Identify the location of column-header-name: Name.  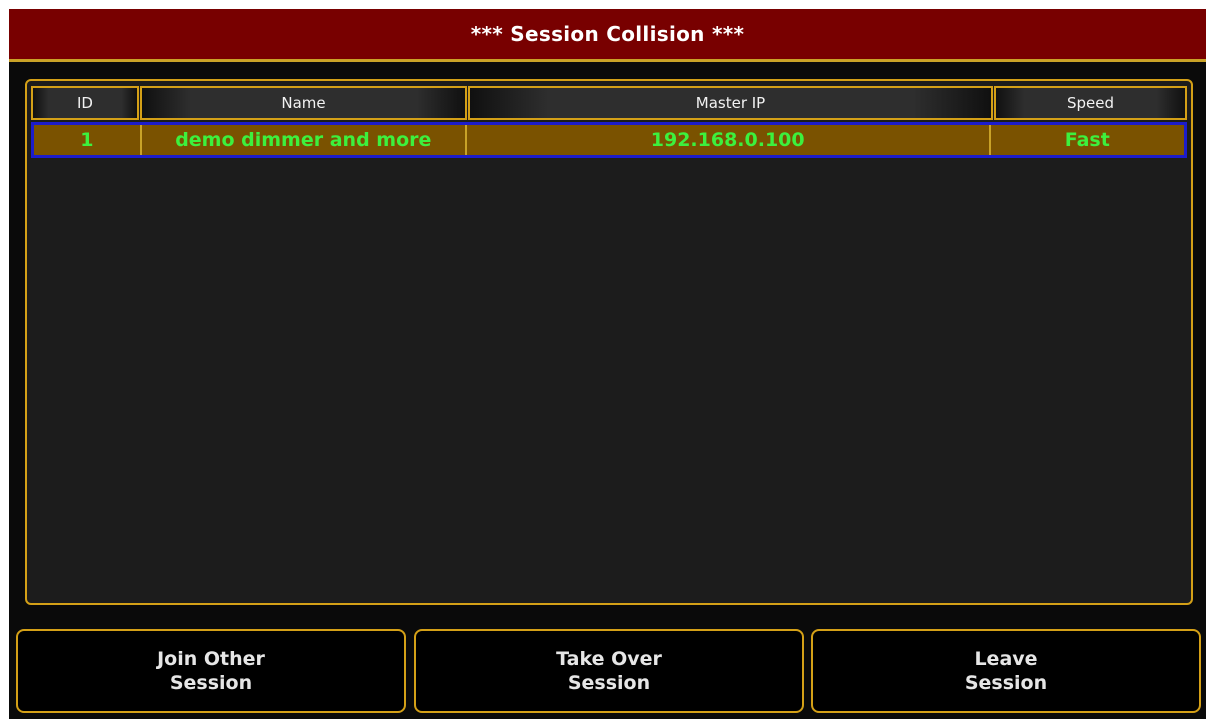
(303, 103).